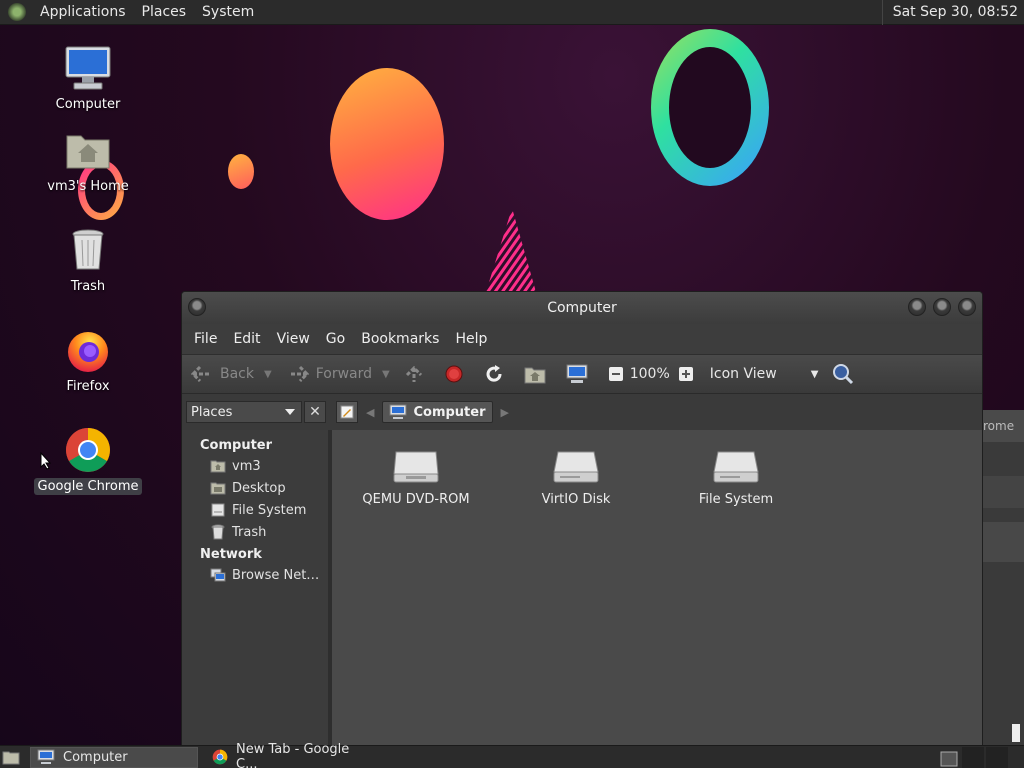  Describe the element at coordinates (497, 374) in the screenshot. I see `reload-button` at that location.